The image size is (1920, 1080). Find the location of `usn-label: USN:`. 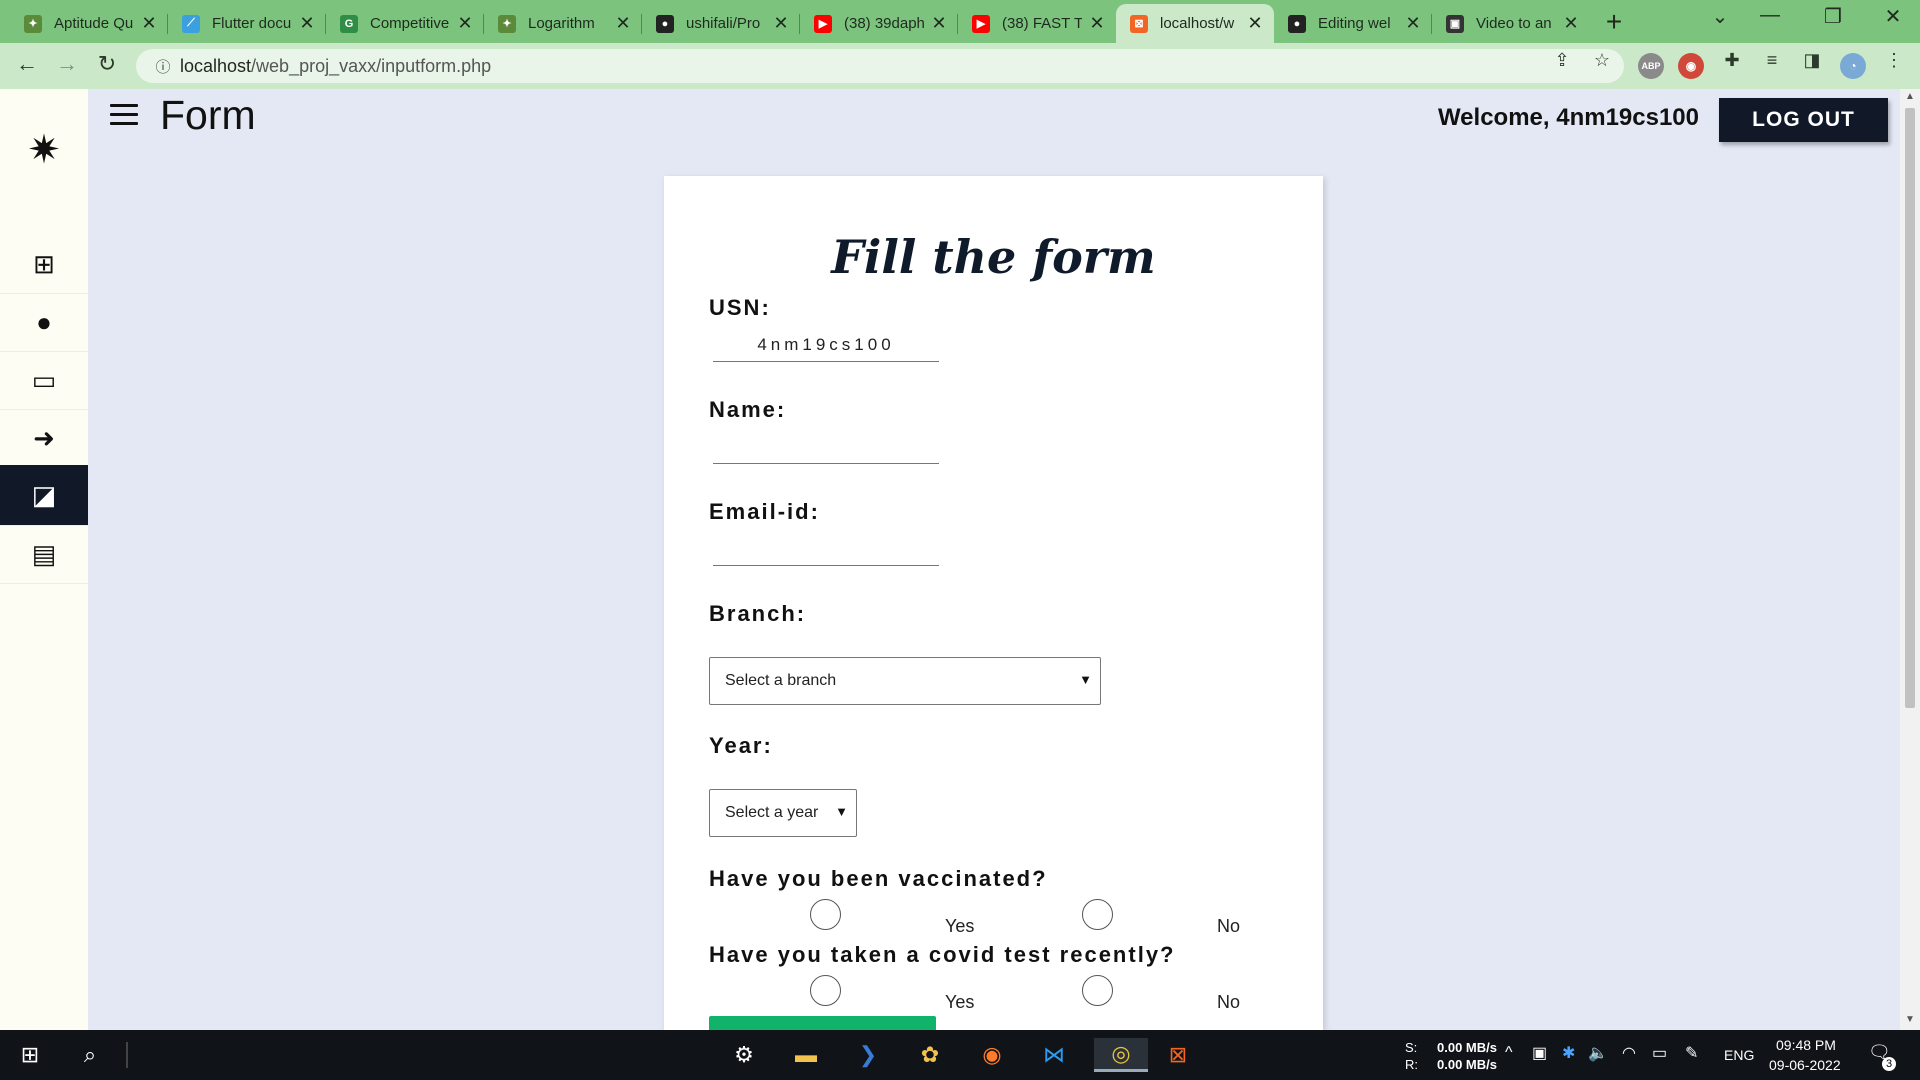

usn-label: USN: is located at coordinates (740, 307).